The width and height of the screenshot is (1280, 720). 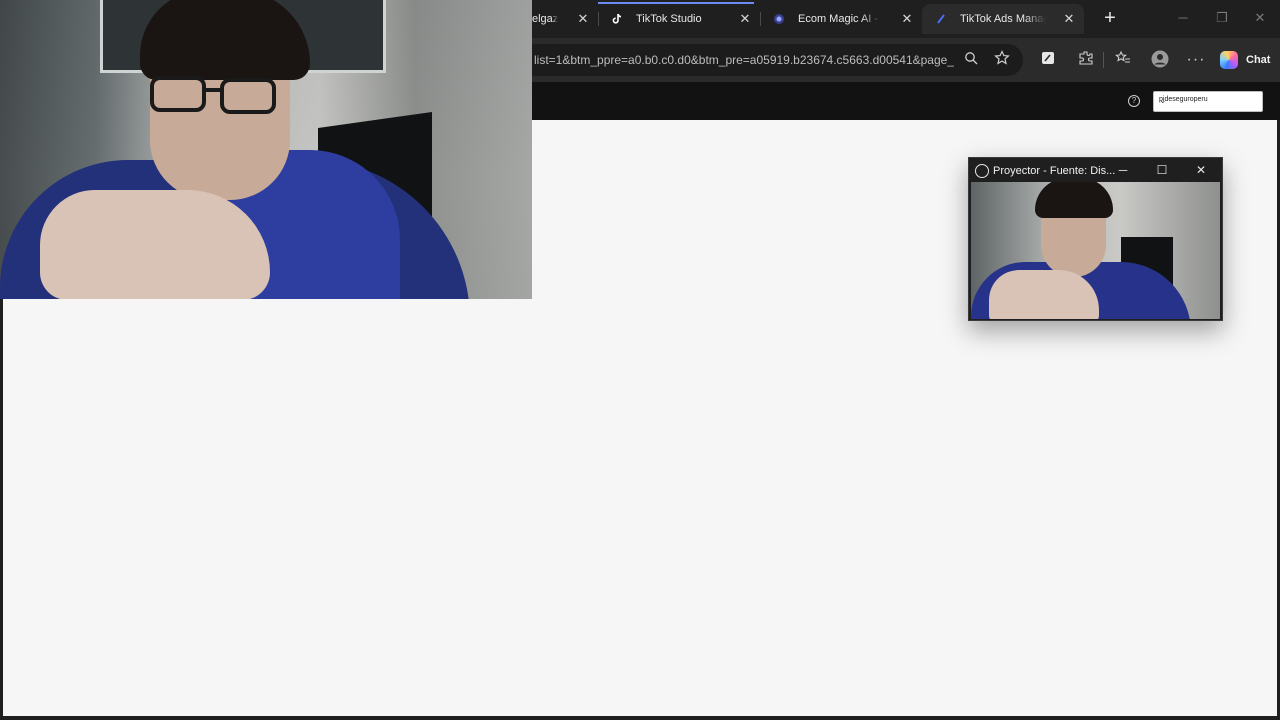 What do you see at coordinates (1074, 200) in the screenshot?
I see `feed-person-hair` at bounding box center [1074, 200].